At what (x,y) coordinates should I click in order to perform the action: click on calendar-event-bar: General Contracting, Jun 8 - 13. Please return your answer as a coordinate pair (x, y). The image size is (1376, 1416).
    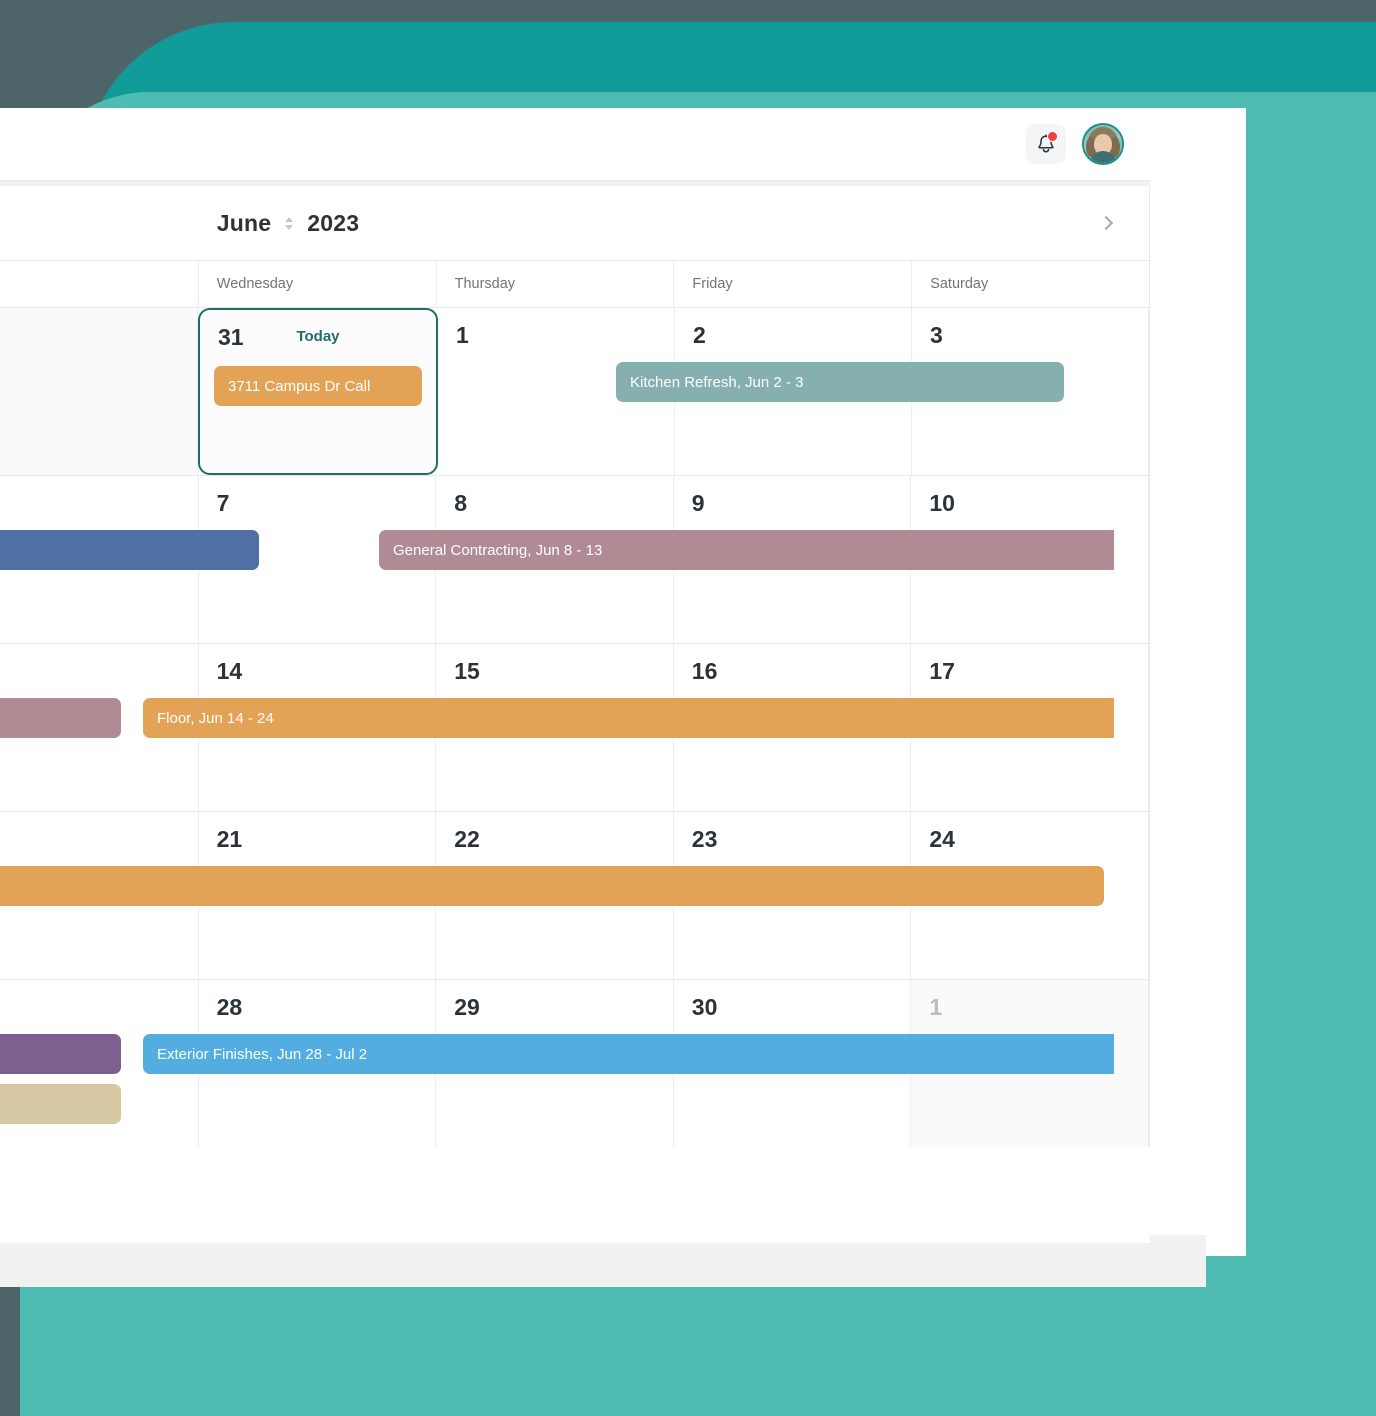
    Looking at the image, I should click on (746, 550).